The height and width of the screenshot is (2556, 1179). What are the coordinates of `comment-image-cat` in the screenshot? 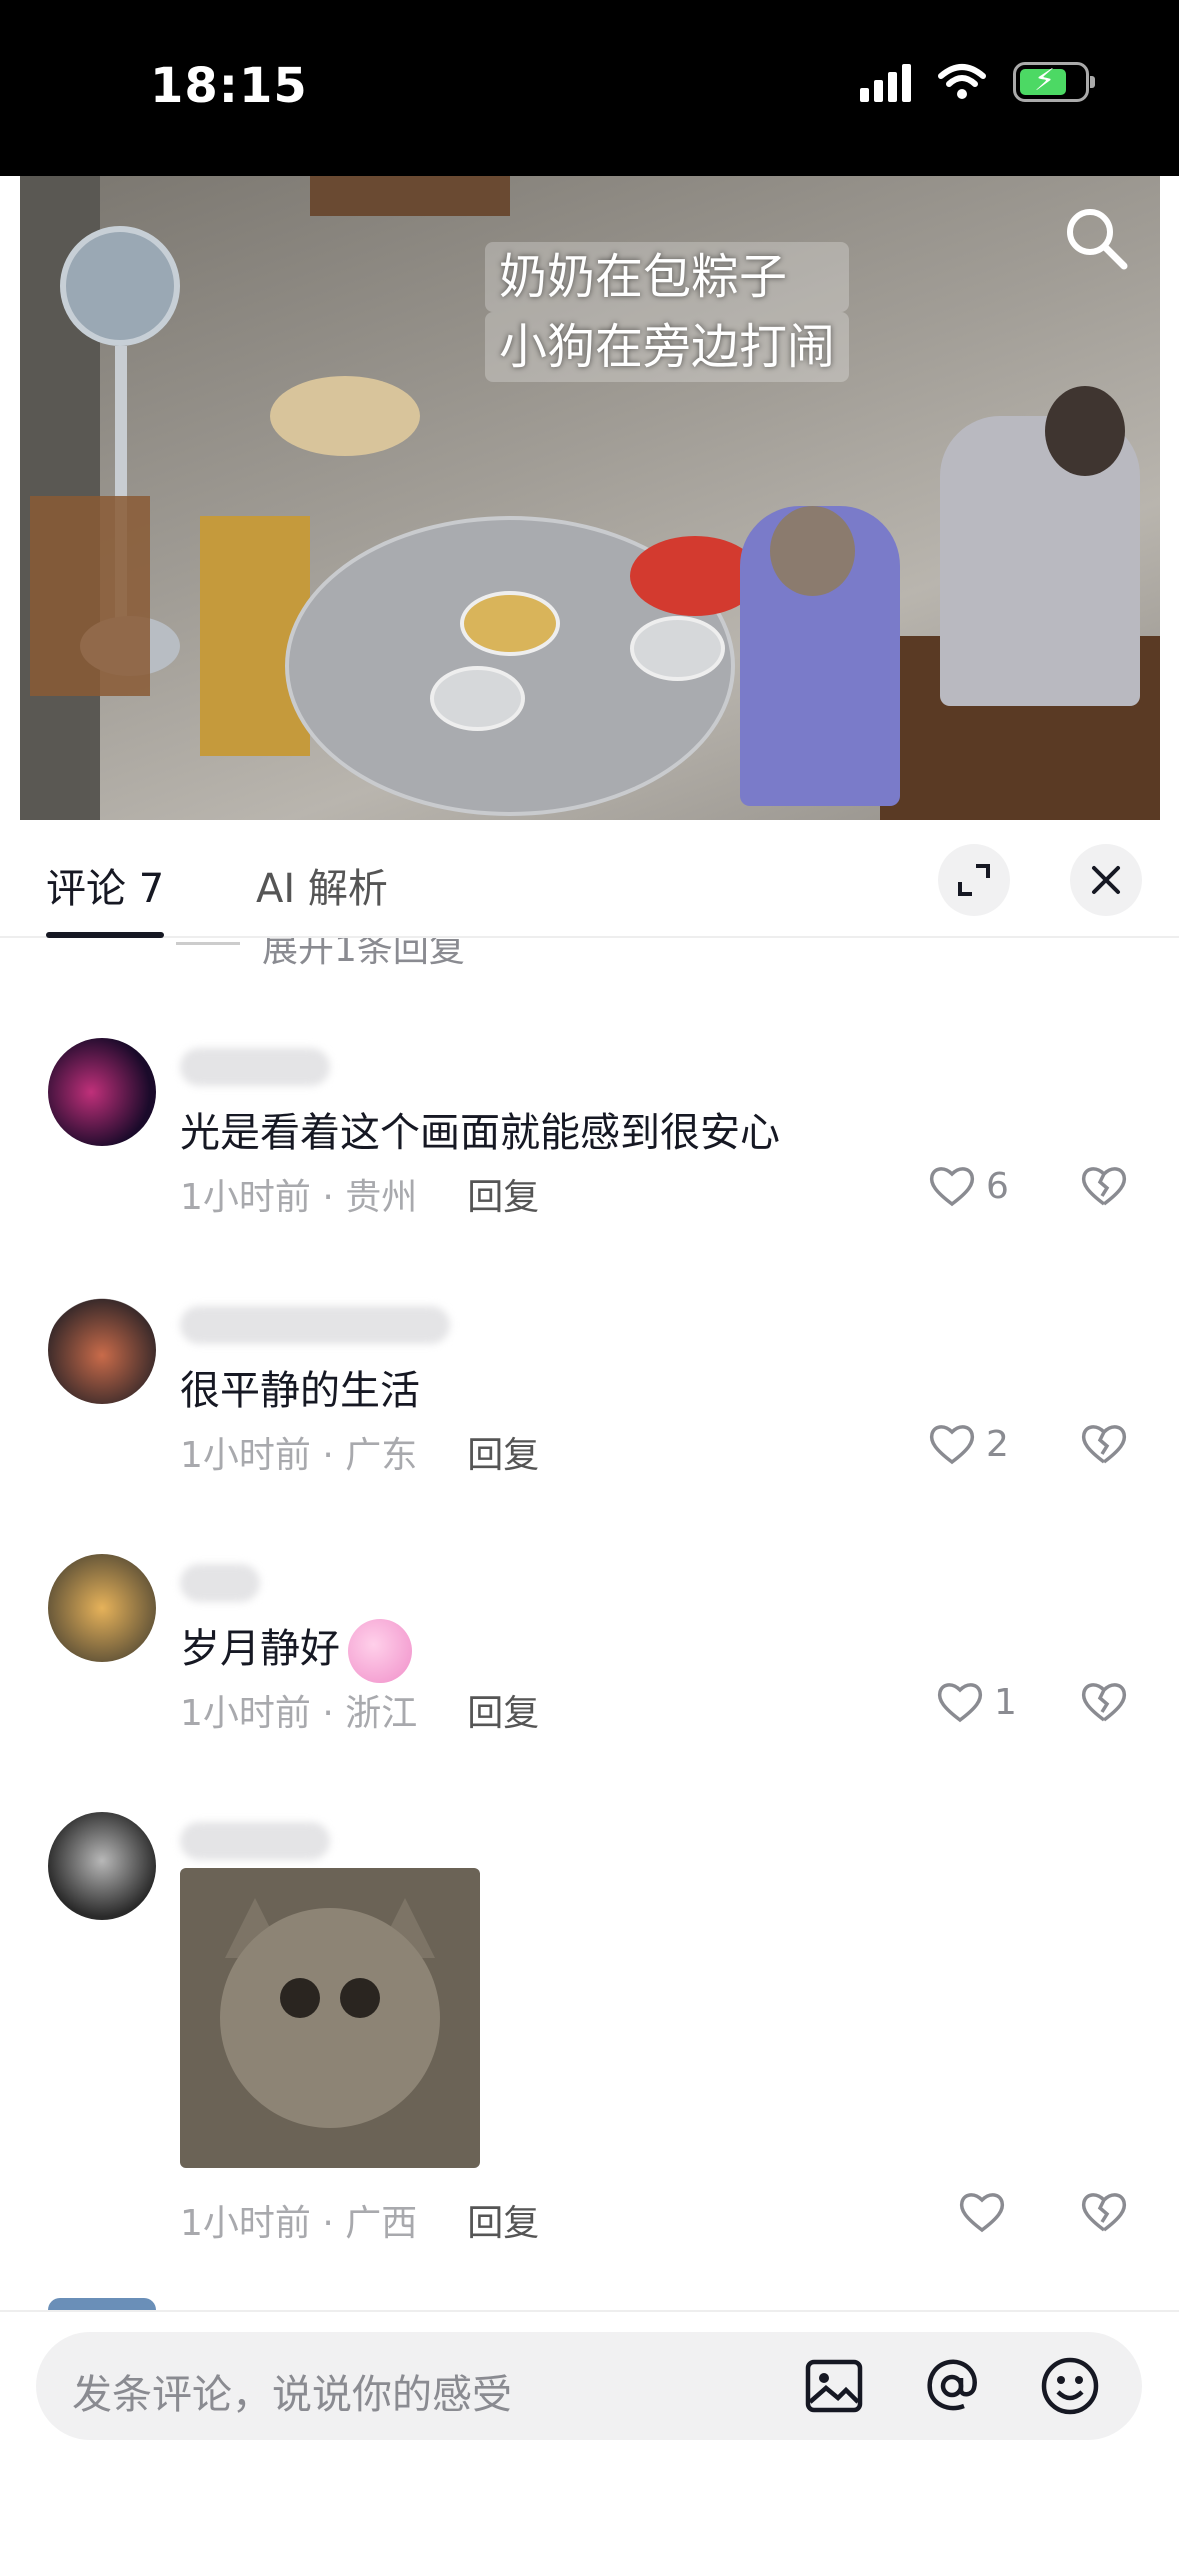 It's located at (330, 2018).